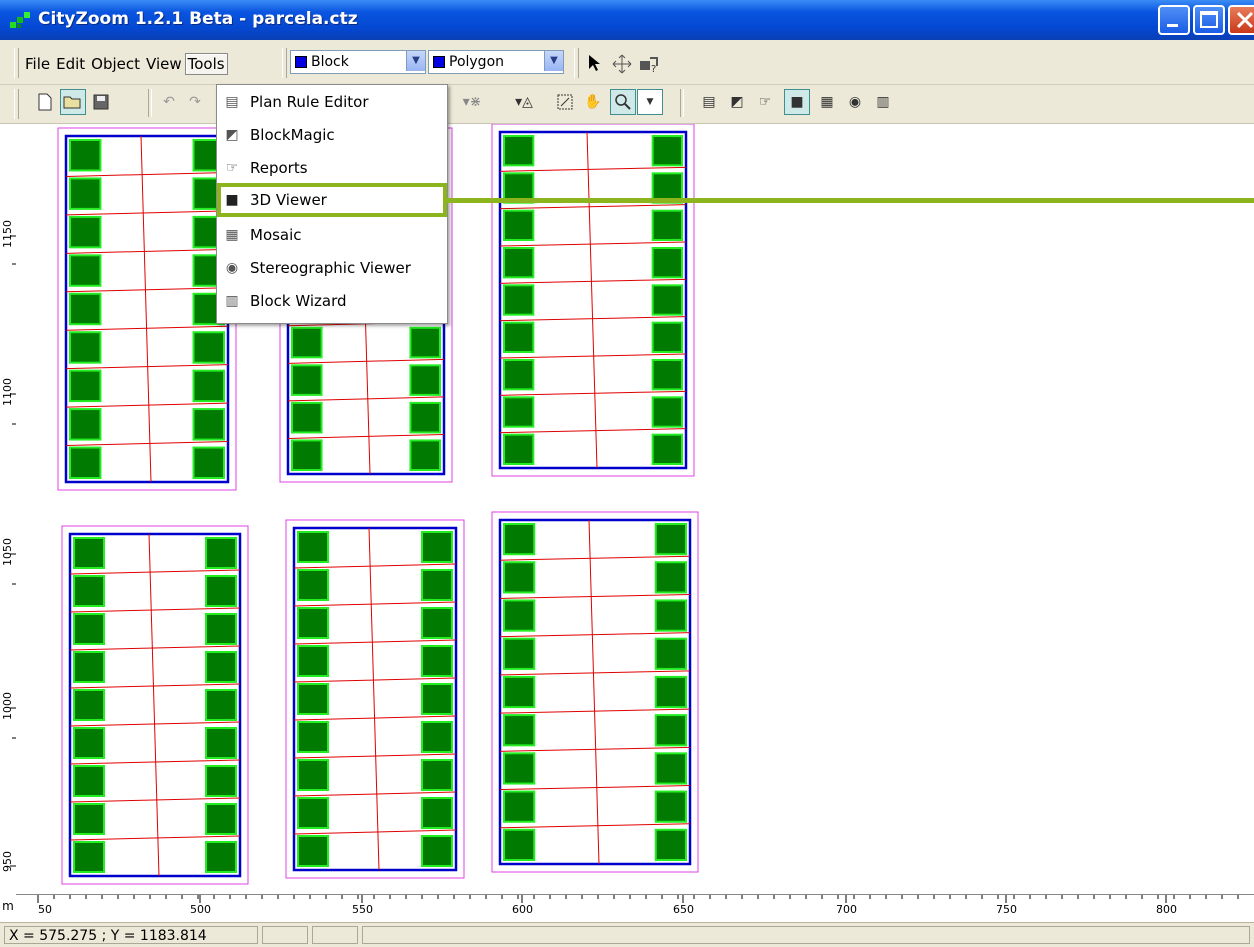 The image size is (1254, 947). What do you see at coordinates (206, 64) in the screenshot?
I see `menu-tools: Tools` at bounding box center [206, 64].